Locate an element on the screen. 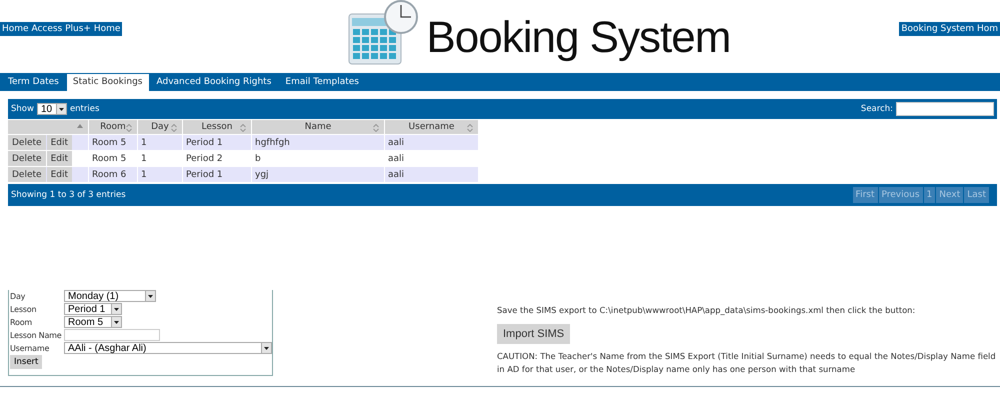  import-button: Import SIMS is located at coordinates (533, 334).